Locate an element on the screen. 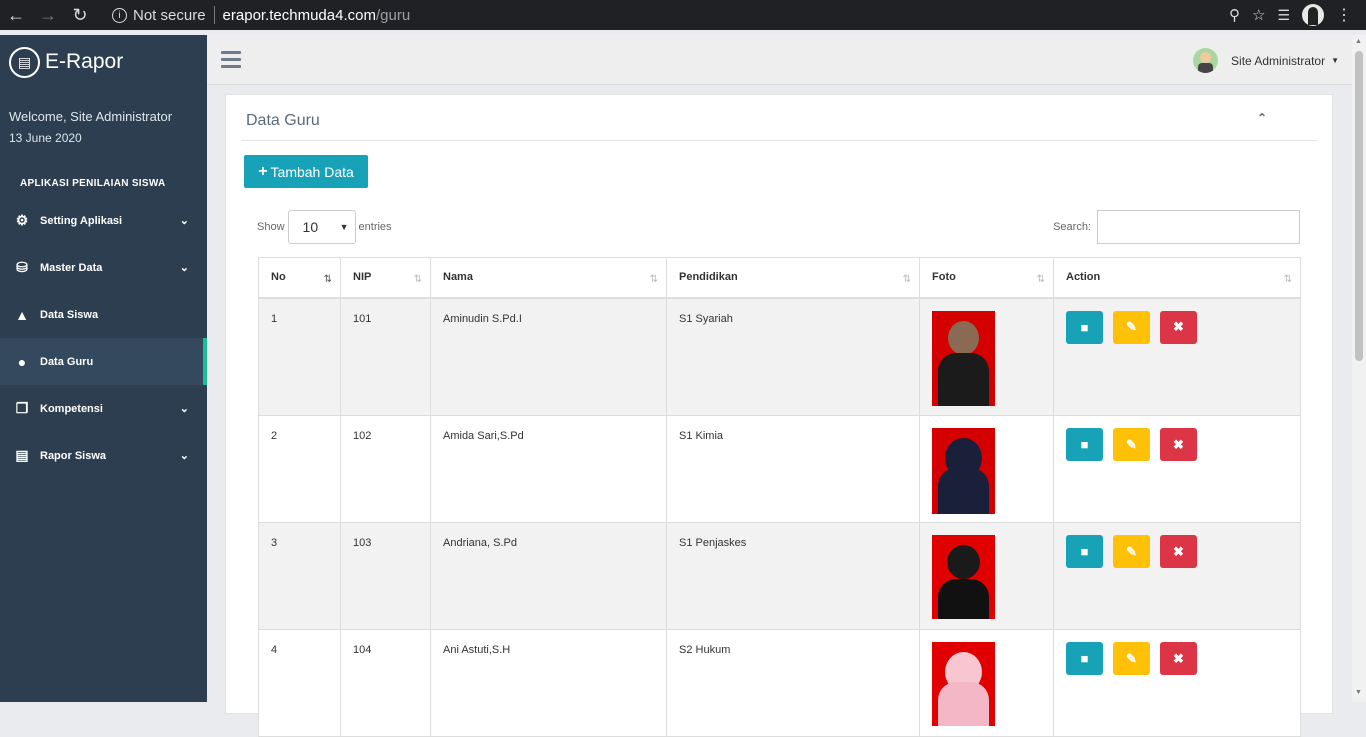 This screenshot has width=1366, height=737. sidebar-item-data-guru: ● Data Guru is located at coordinates (103, 361).